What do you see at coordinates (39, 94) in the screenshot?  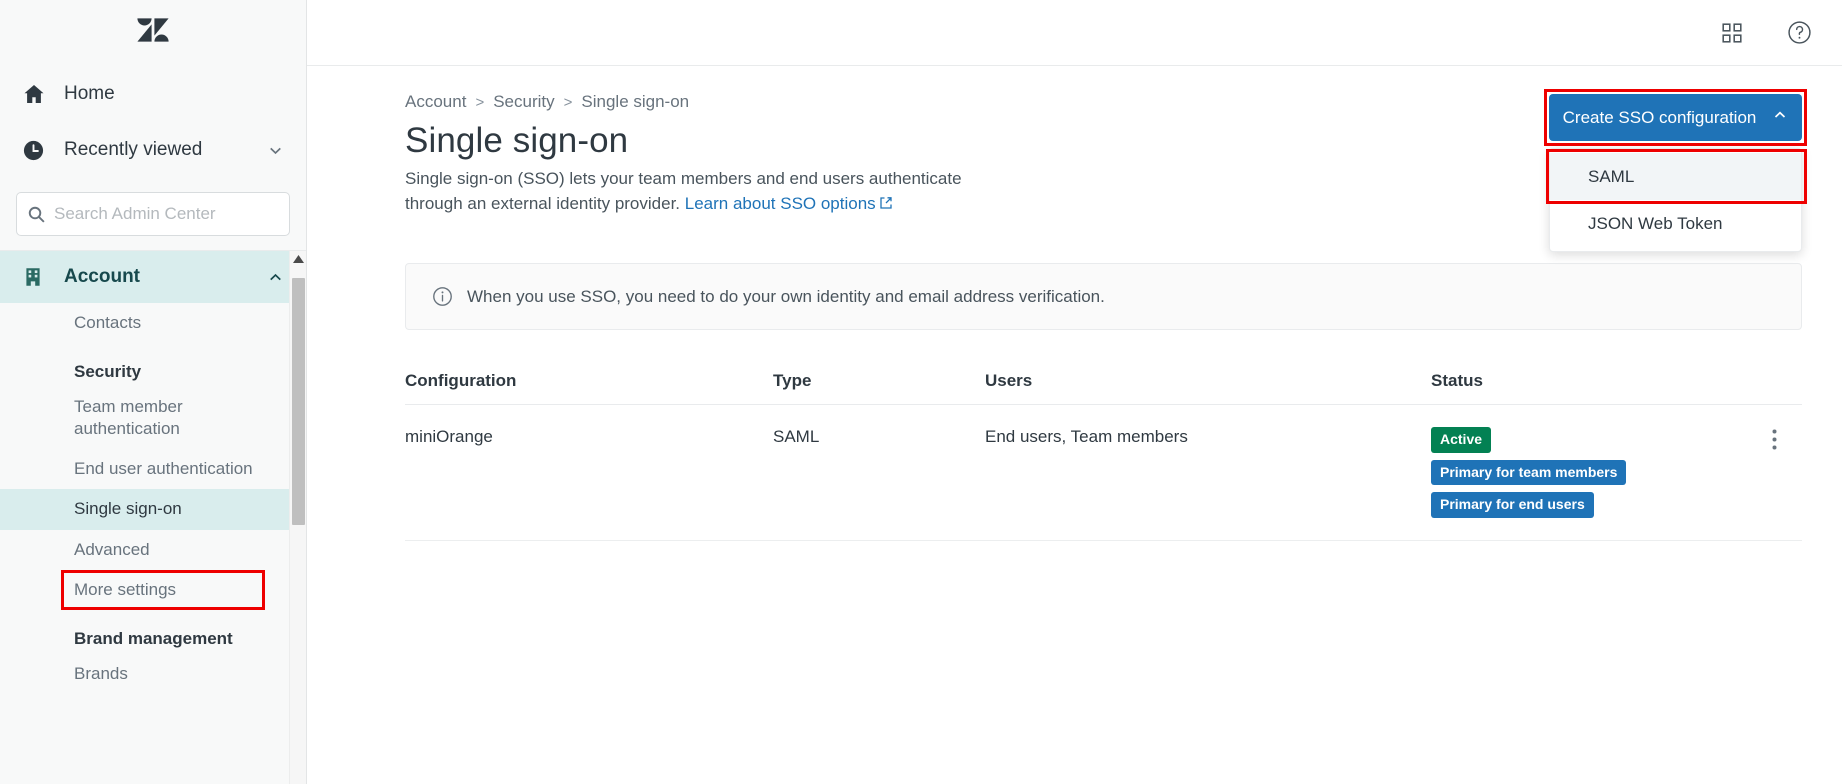 I see `home-icon` at bounding box center [39, 94].